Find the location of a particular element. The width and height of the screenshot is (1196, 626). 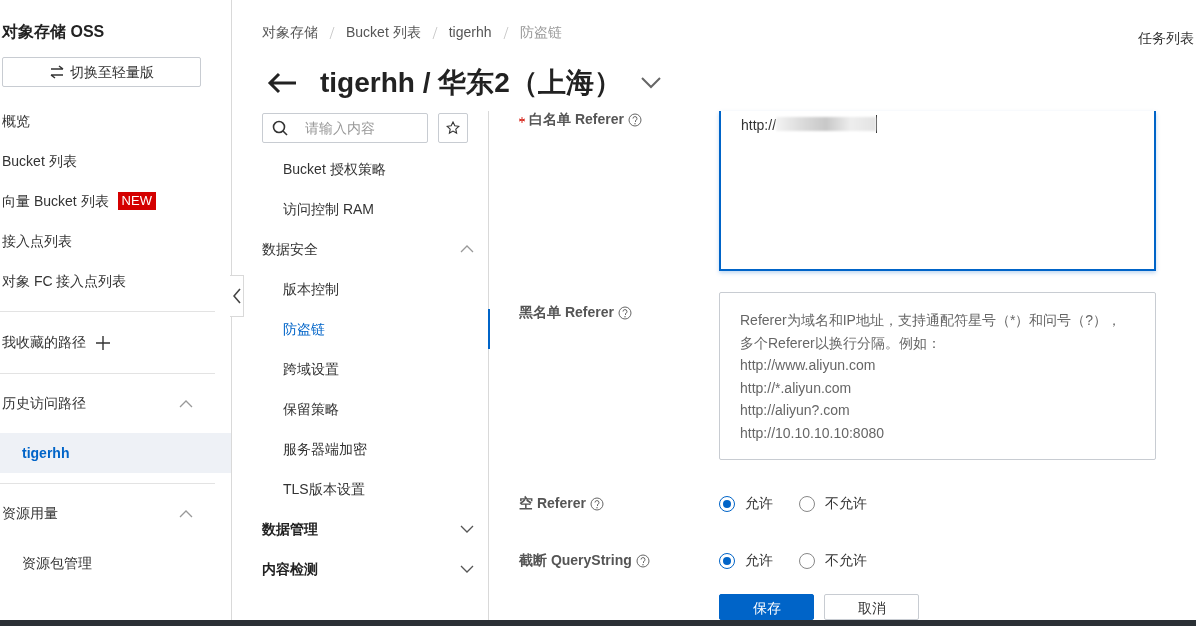

task-list-link: 任务列表 is located at coordinates (1166, 38).